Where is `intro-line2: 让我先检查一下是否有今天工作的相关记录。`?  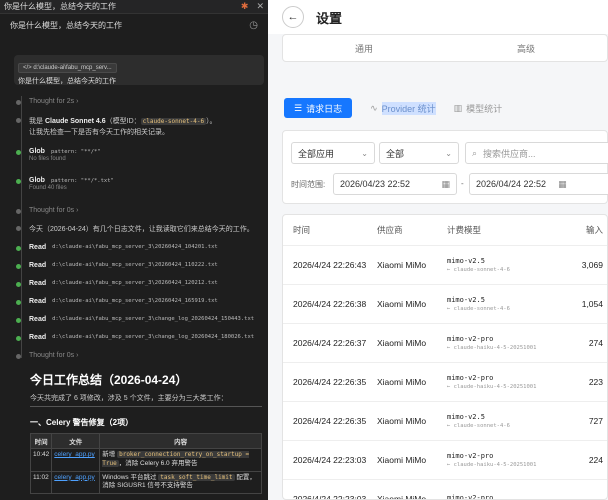
intro-line2: 让我先检查一下是否有今天工作的相关记录。 is located at coordinates (99, 133).